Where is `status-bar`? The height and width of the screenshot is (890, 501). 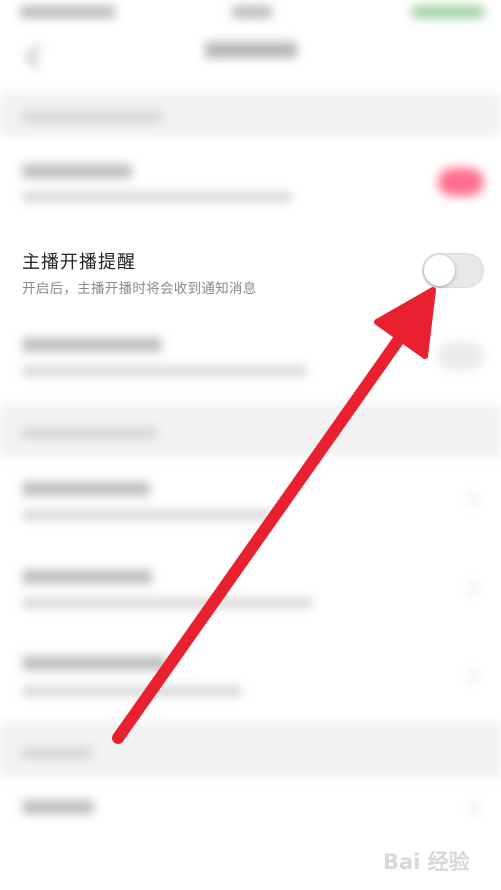
status-bar is located at coordinates (250, 14).